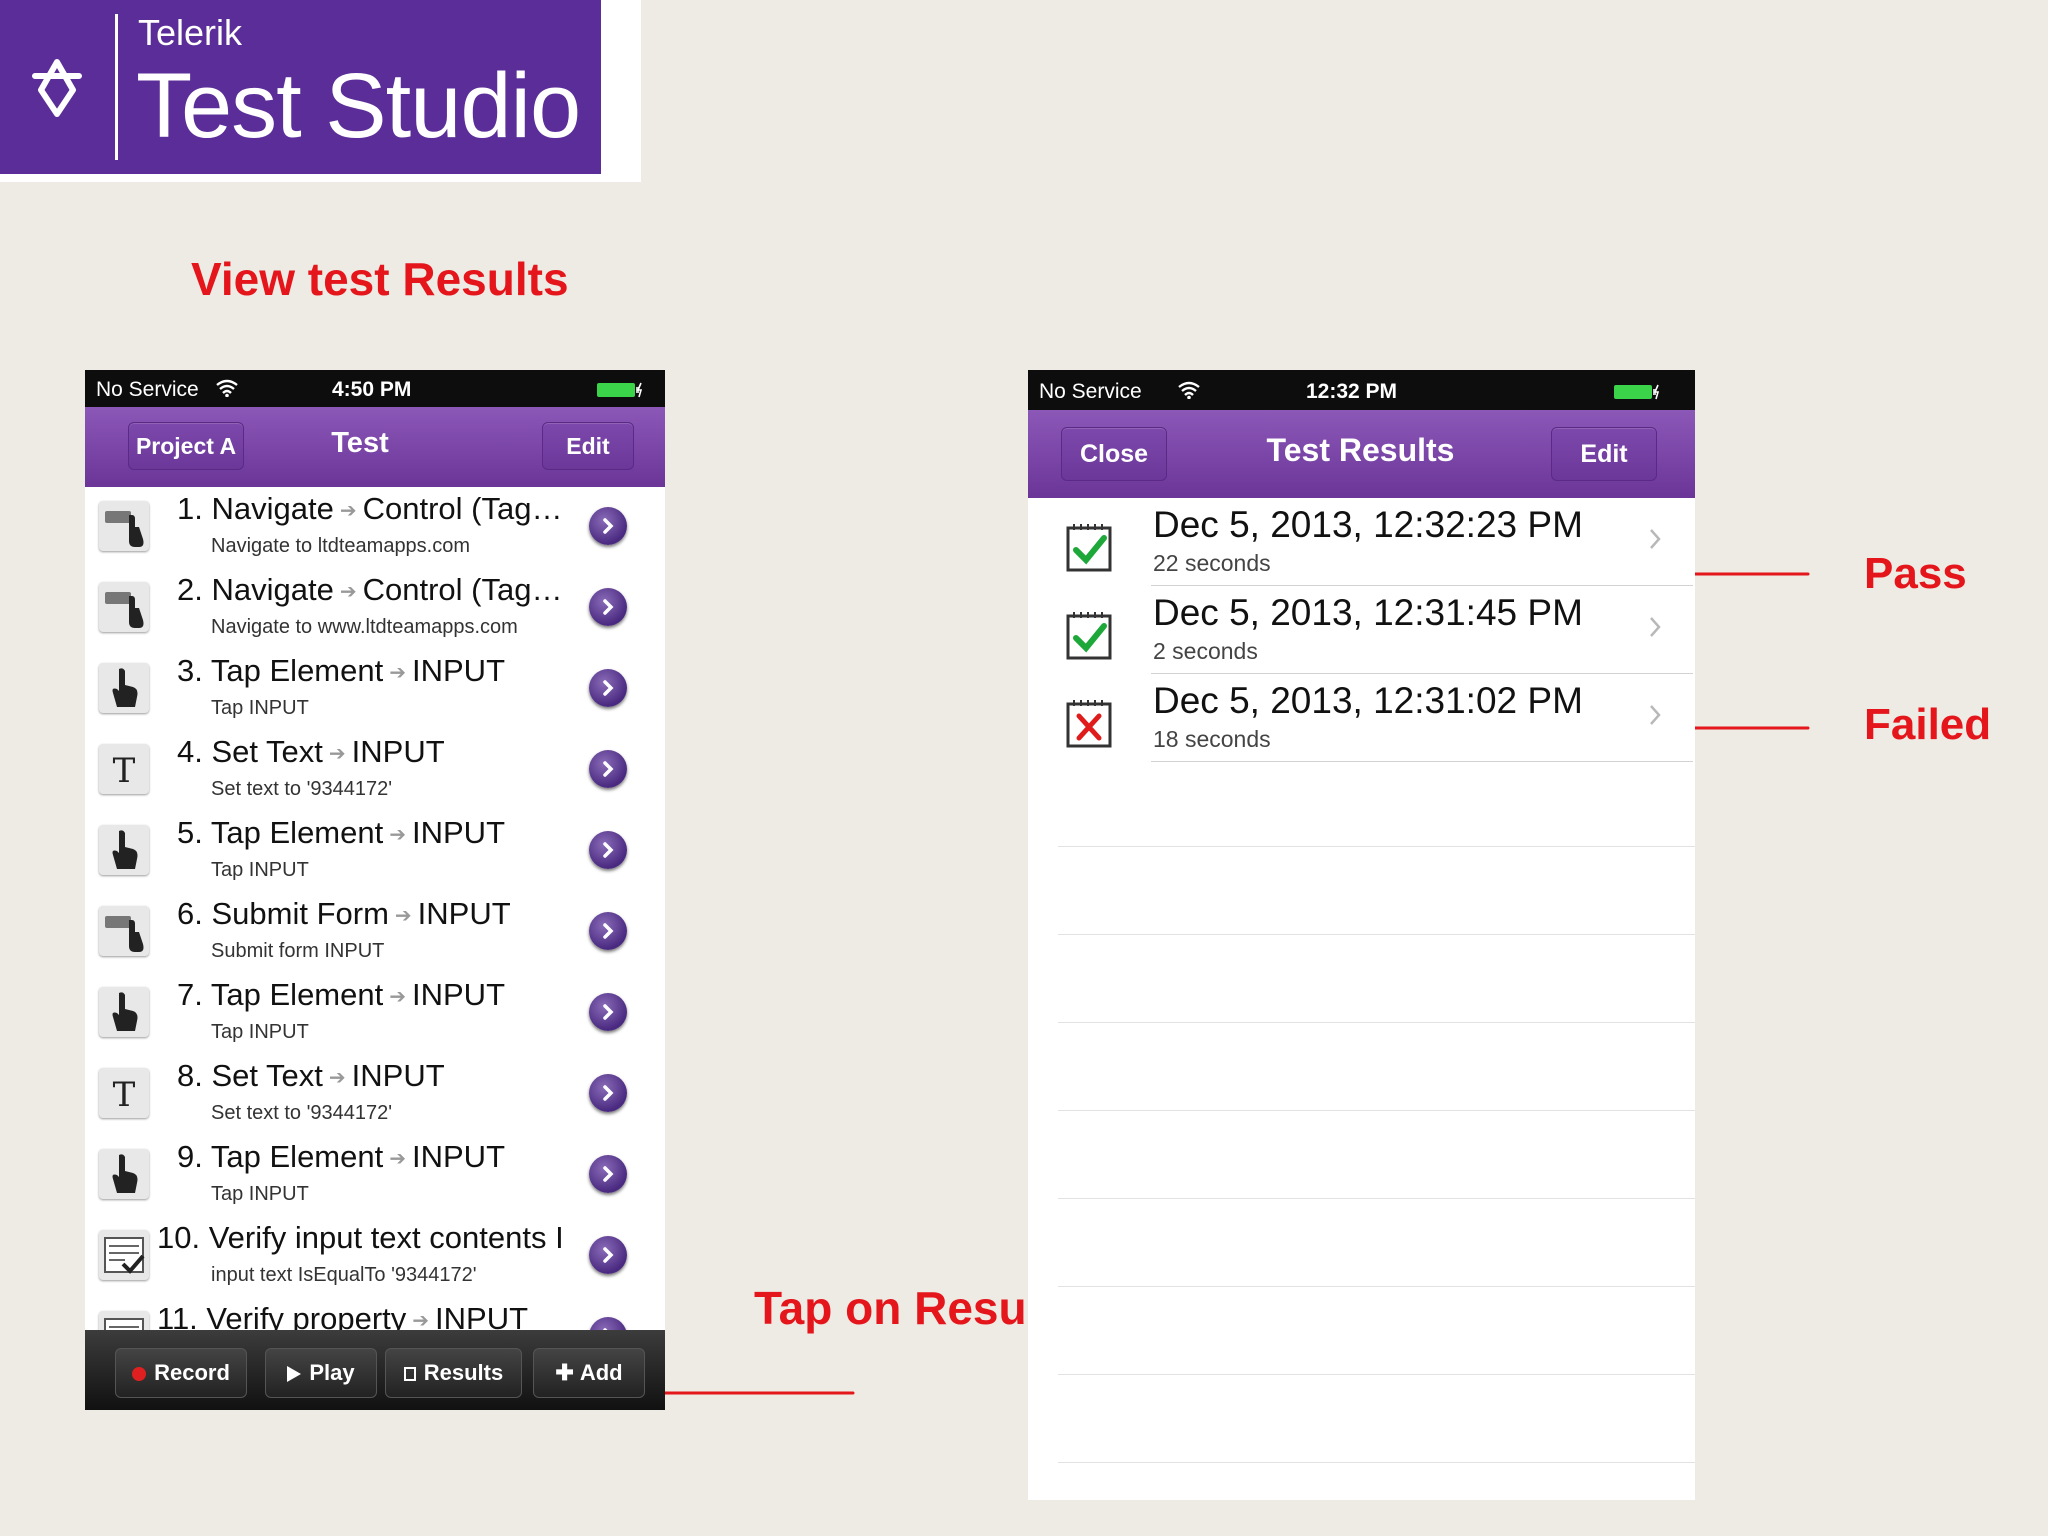 The width and height of the screenshot is (2048, 1536). I want to click on add-button: ✚ Add, so click(589, 1373).